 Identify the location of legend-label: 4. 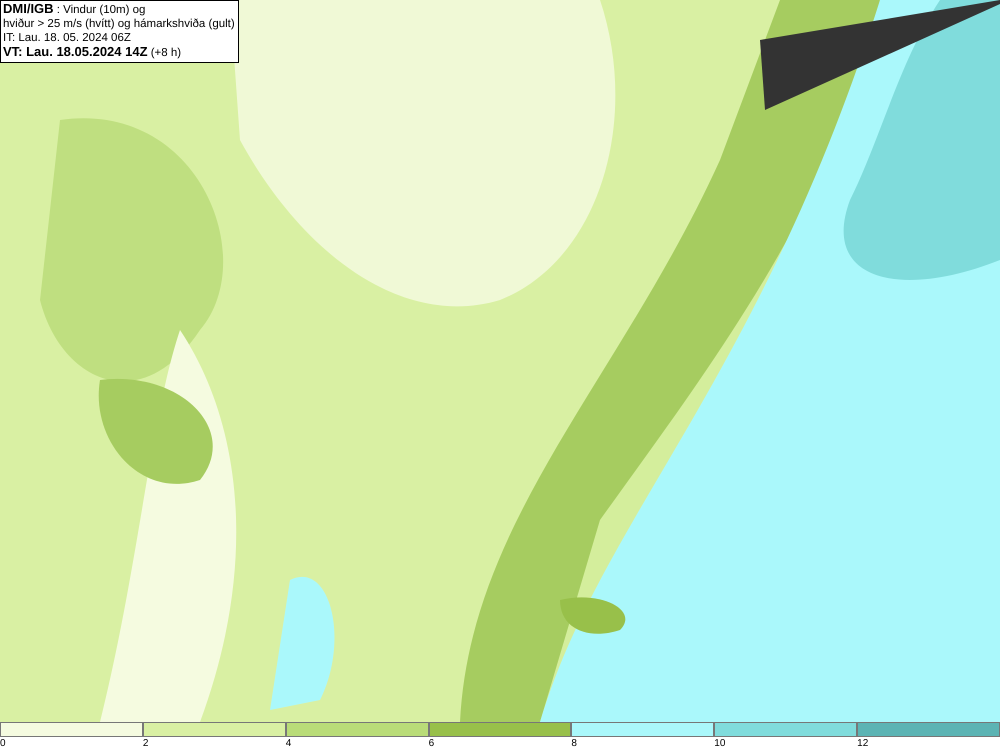
(289, 743).